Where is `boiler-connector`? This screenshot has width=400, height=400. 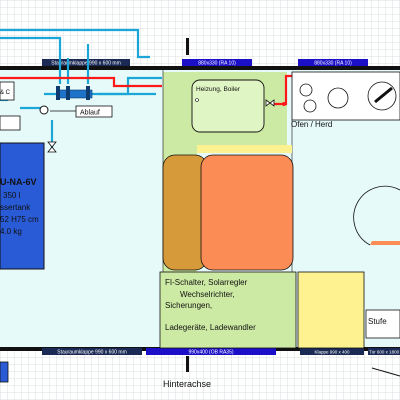 boiler-connector is located at coordinates (197, 100).